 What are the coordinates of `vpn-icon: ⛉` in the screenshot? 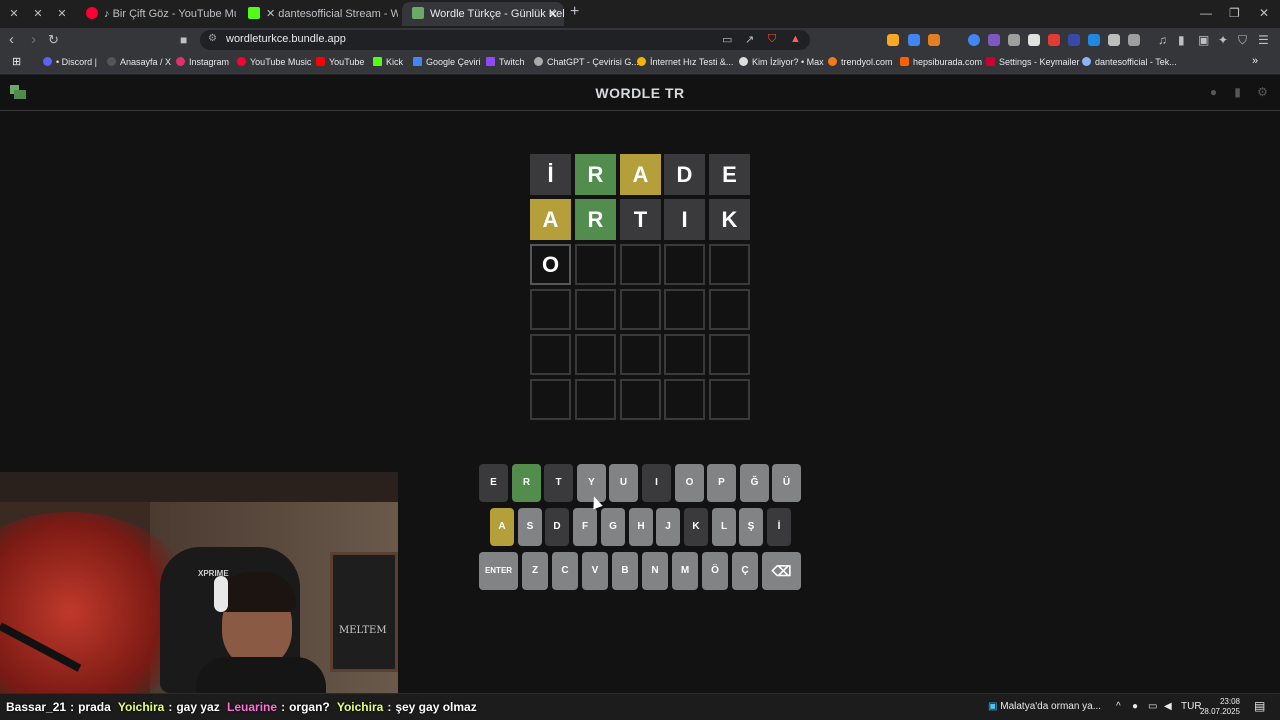 It's located at (1242, 40).